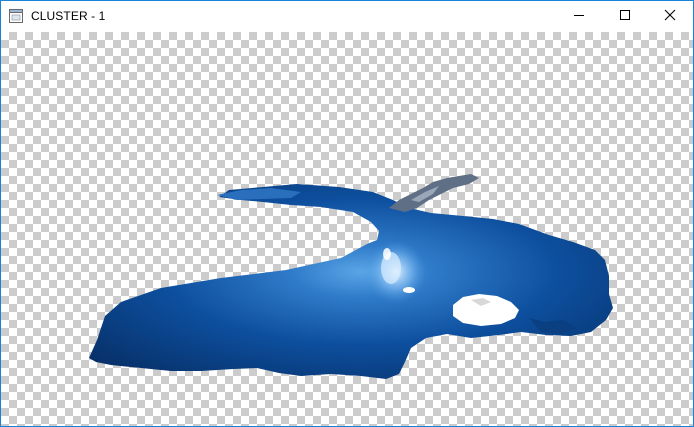 The width and height of the screenshot is (694, 427). I want to click on minimize-button, so click(579, 16).